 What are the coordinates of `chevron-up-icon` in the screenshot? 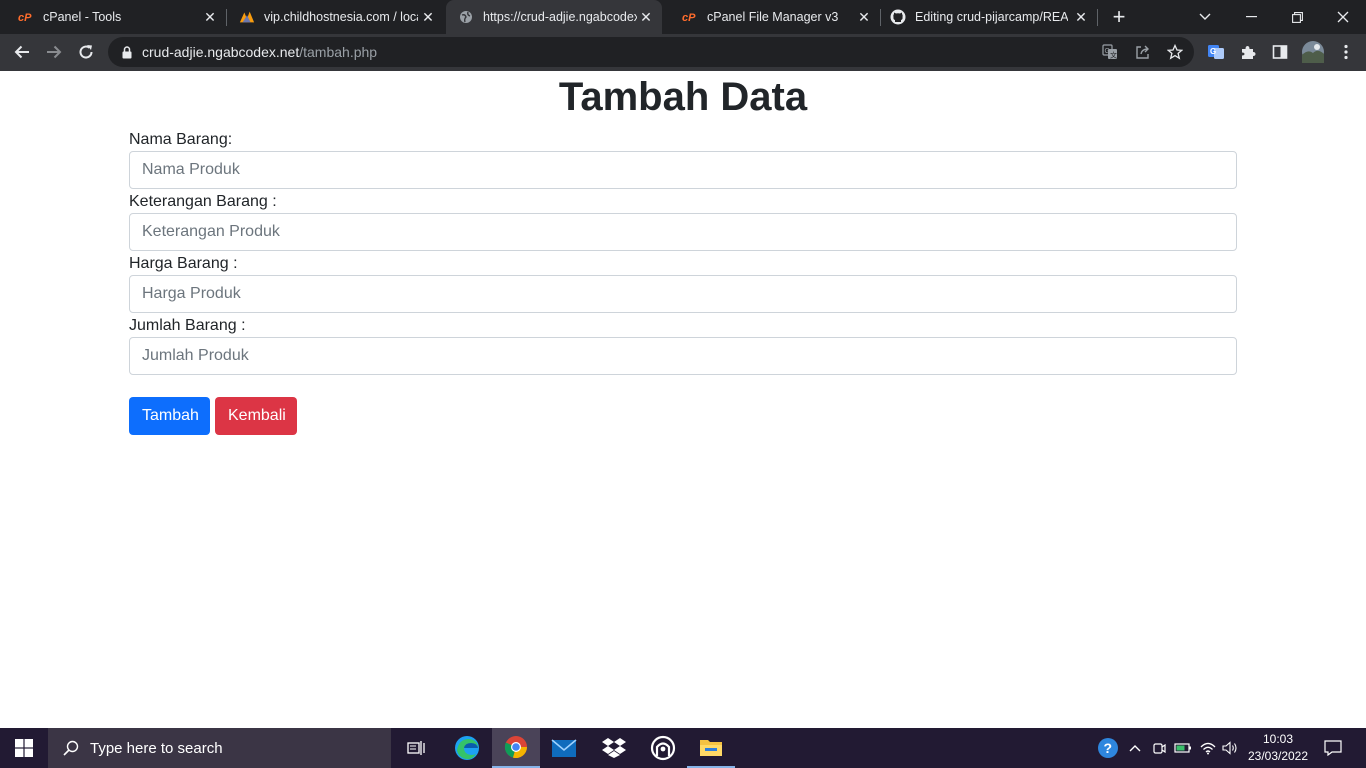 It's located at (1135, 748).